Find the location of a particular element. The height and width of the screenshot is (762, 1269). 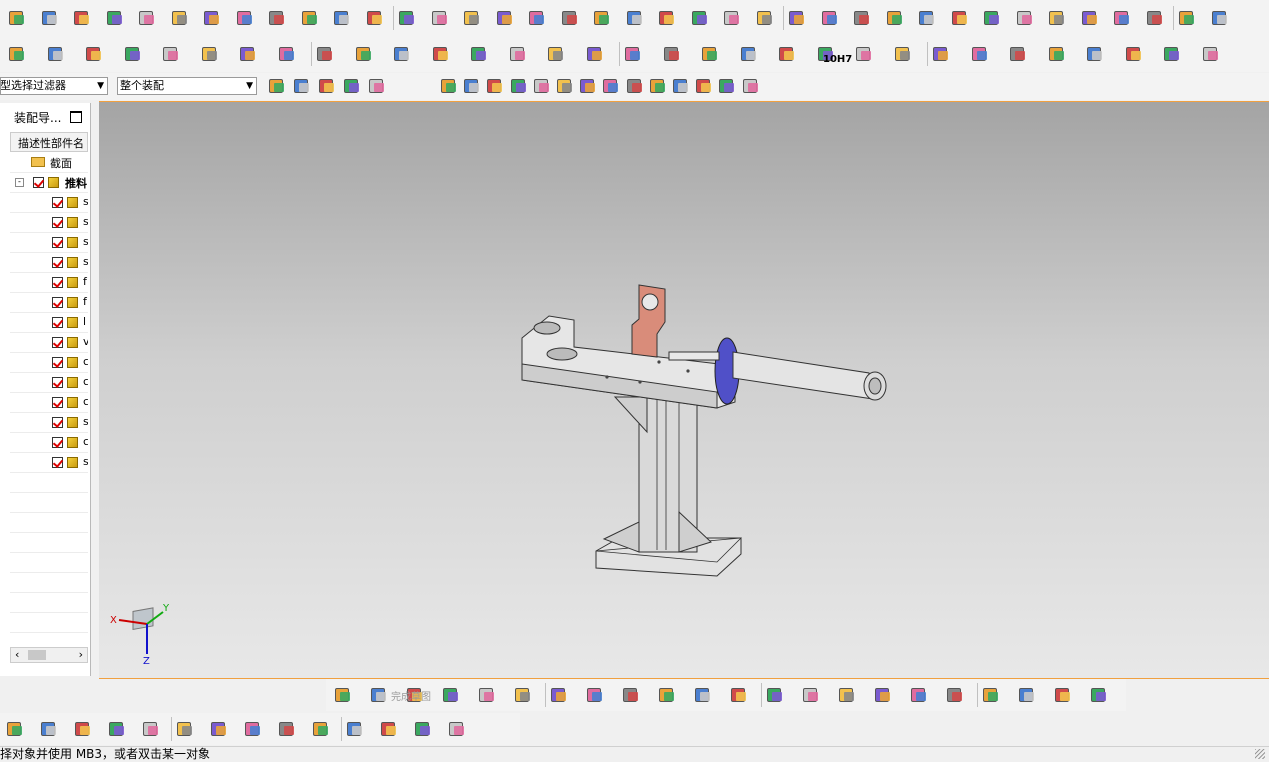

rectangle-icon is located at coordinates (631, 695).